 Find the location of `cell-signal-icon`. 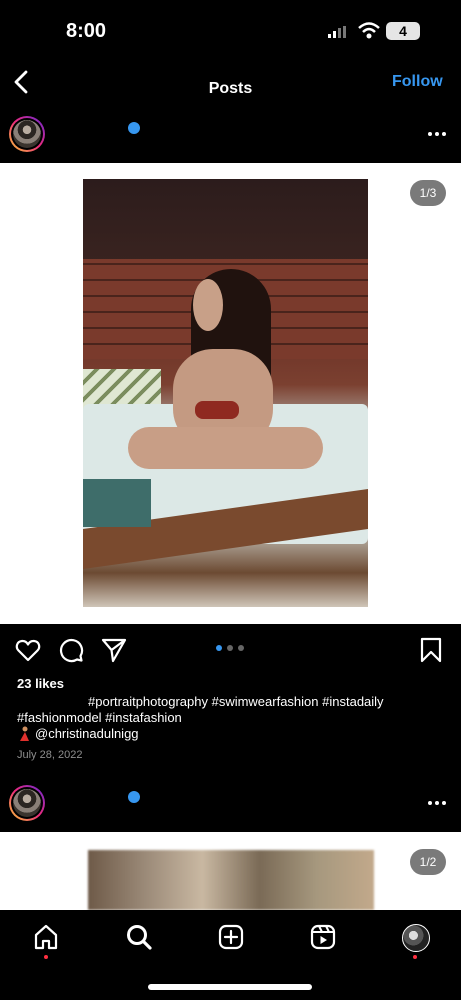

cell-signal-icon is located at coordinates (337, 32).